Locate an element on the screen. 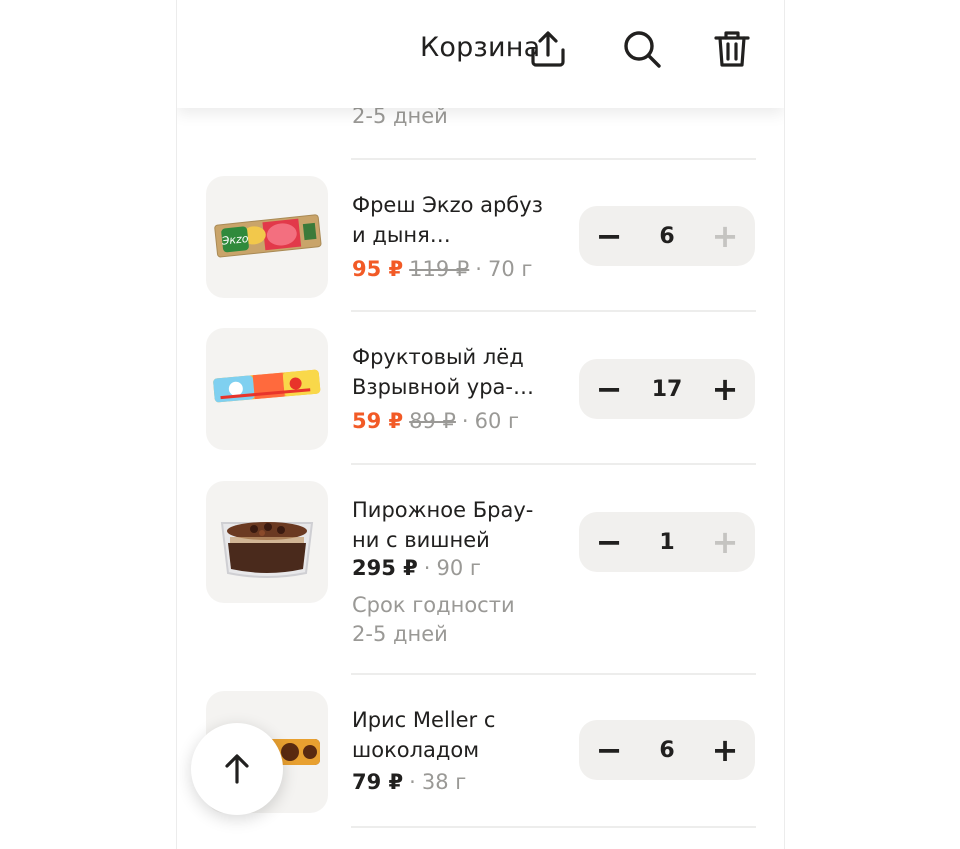 This screenshot has width=960, height=849. page-title: Корзина is located at coordinates (480, 47).